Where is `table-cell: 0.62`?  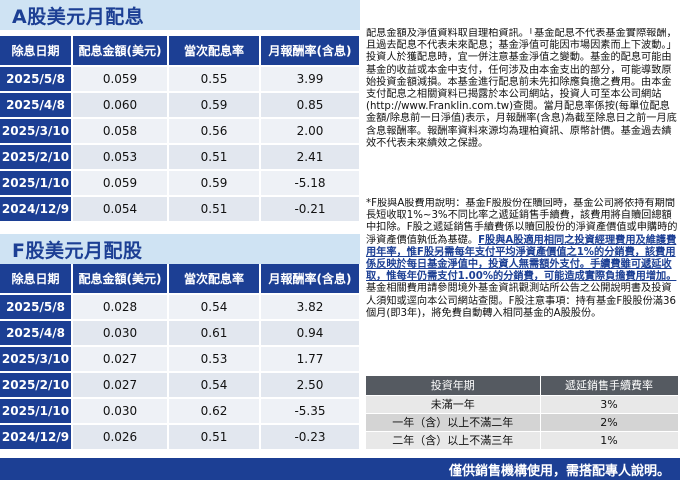
table-cell: 0.62 is located at coordinates (214, 411).